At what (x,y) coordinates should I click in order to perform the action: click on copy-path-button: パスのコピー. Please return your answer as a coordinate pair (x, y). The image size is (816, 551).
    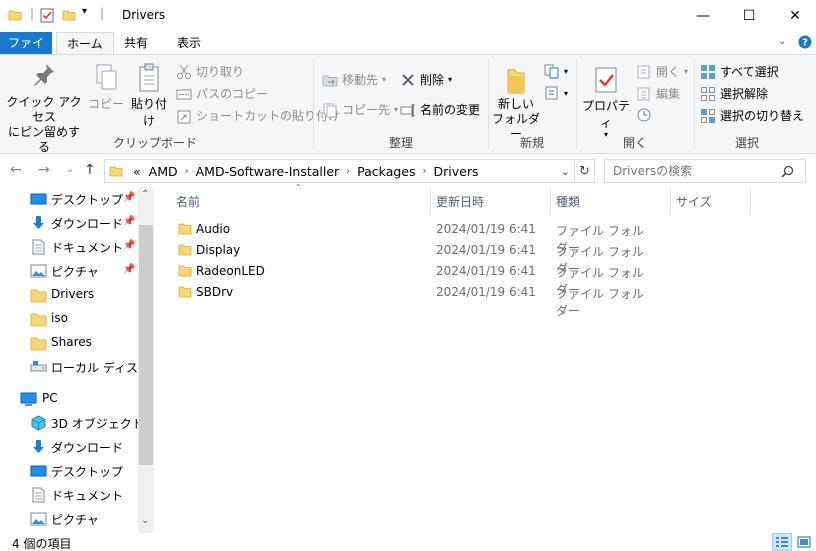
    Looking at the image, I should click on (222, 93).